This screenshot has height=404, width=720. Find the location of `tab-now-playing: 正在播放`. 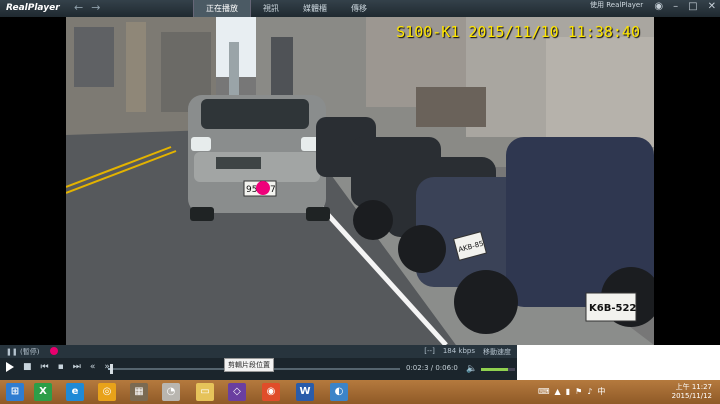

tab-now-playing: 正在播放 is located at coordinates (222, 8).